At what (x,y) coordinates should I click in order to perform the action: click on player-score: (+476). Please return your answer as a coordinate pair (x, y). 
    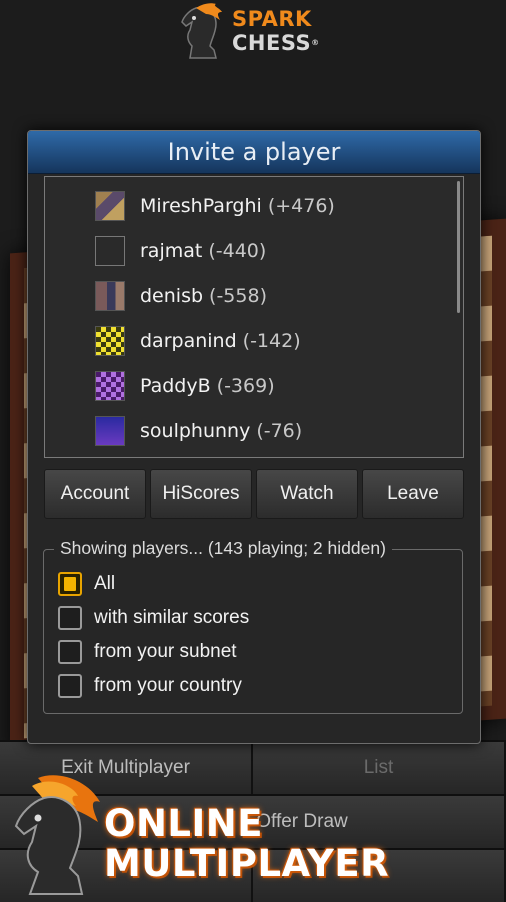
    Looking at the image, I should click on (301, 206).